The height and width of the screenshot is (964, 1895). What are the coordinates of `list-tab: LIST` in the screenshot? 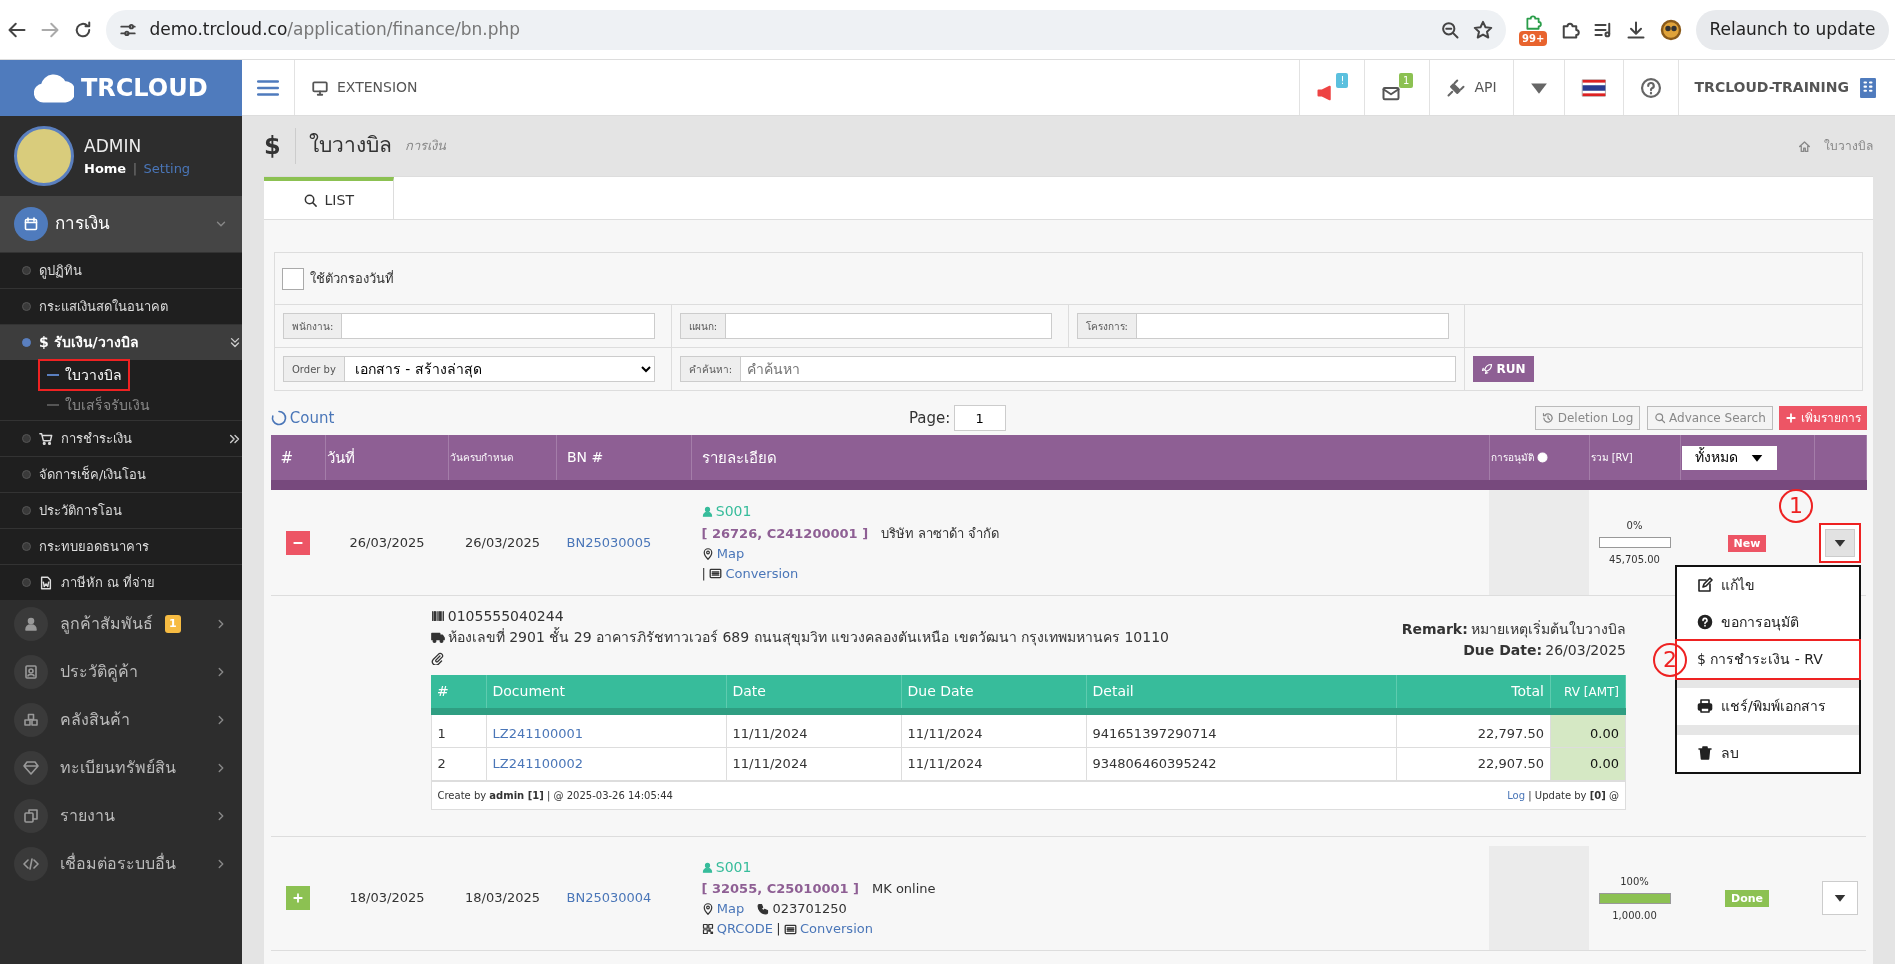 It's located at (329, 198).